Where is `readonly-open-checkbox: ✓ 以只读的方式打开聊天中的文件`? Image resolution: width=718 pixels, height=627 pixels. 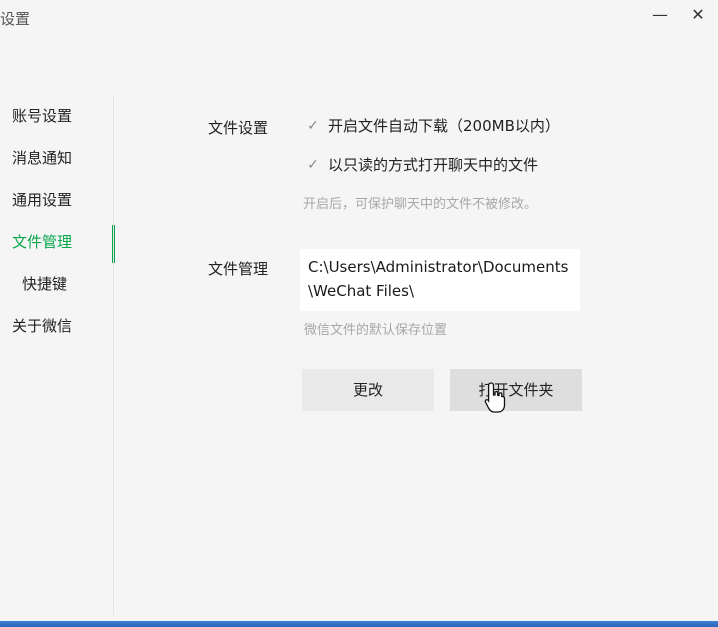
readonly-open-checkbox: ✓ 以只读的方式打开聊天中的文件 is located at coordinates (421, 164).